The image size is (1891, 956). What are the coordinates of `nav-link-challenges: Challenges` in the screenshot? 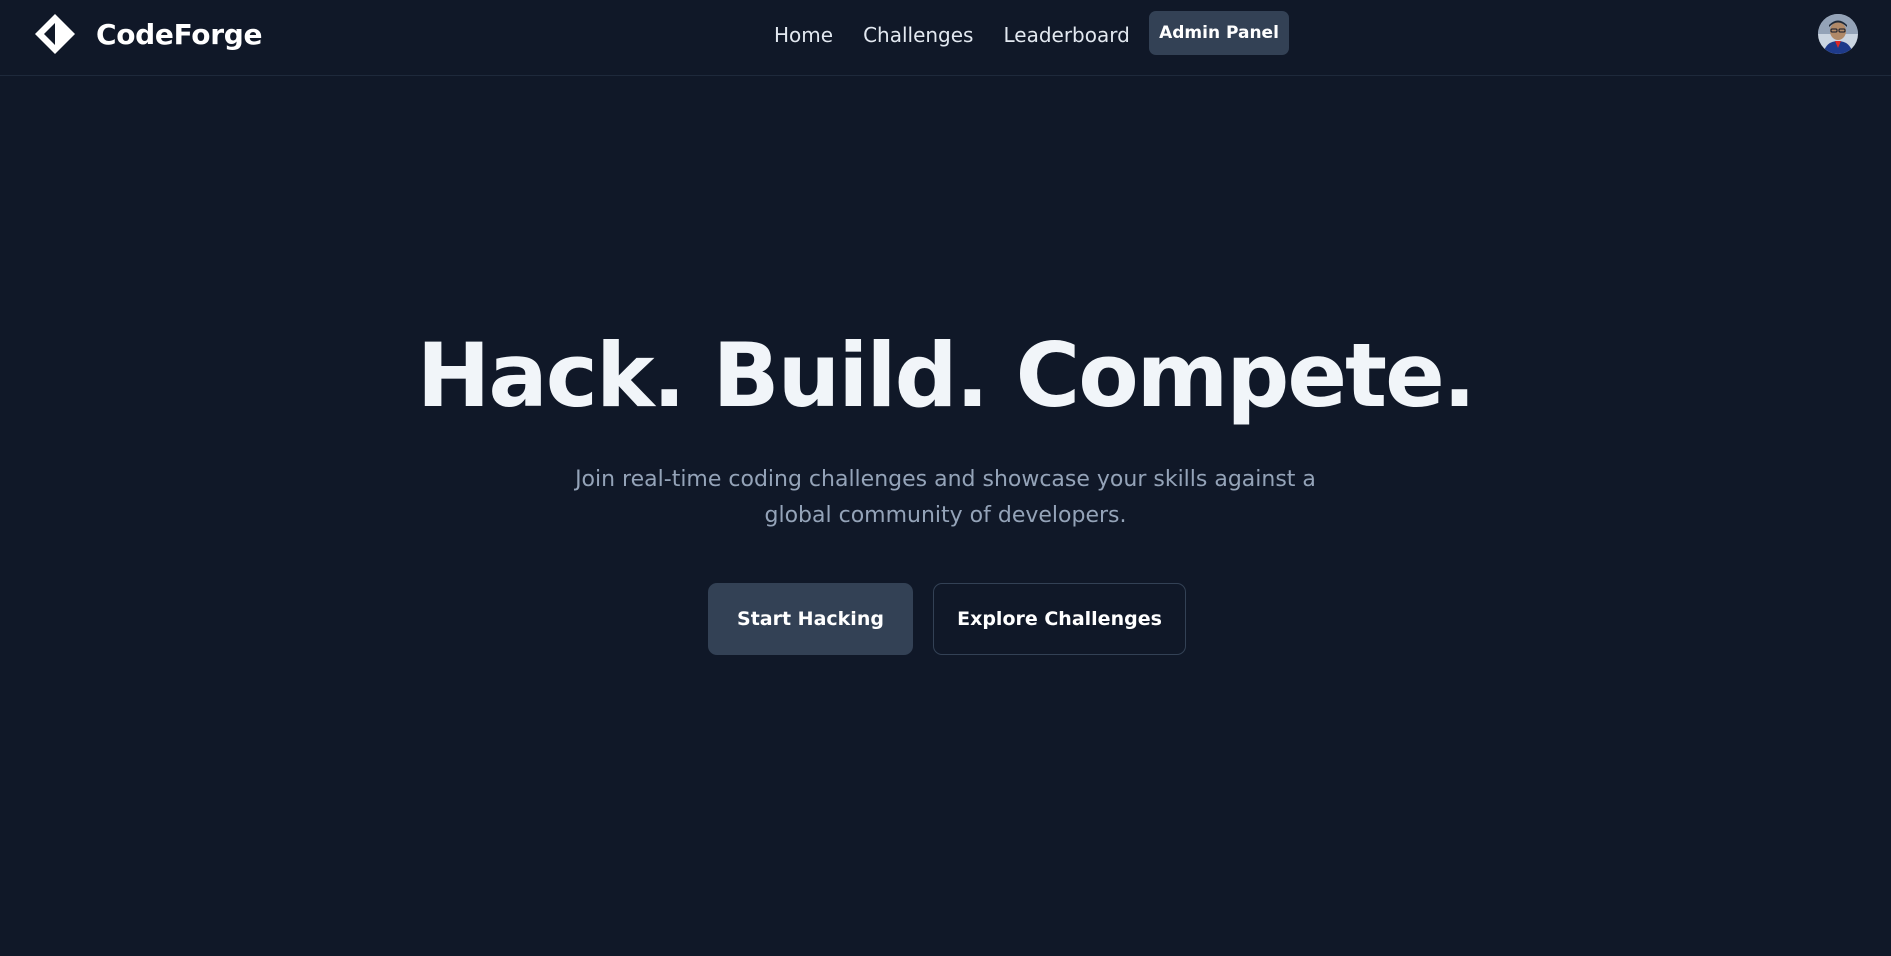 It's located at (918, 35).